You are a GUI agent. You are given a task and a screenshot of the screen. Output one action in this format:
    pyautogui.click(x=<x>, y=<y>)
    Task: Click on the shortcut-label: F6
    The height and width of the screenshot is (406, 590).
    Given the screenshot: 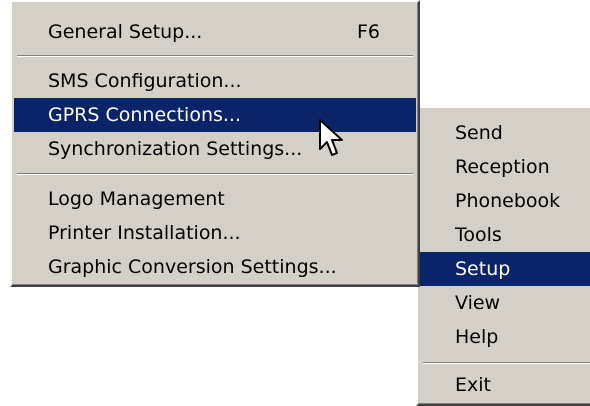 What is the action you would take?
    pyautogui.click(x=369, y=32)
    